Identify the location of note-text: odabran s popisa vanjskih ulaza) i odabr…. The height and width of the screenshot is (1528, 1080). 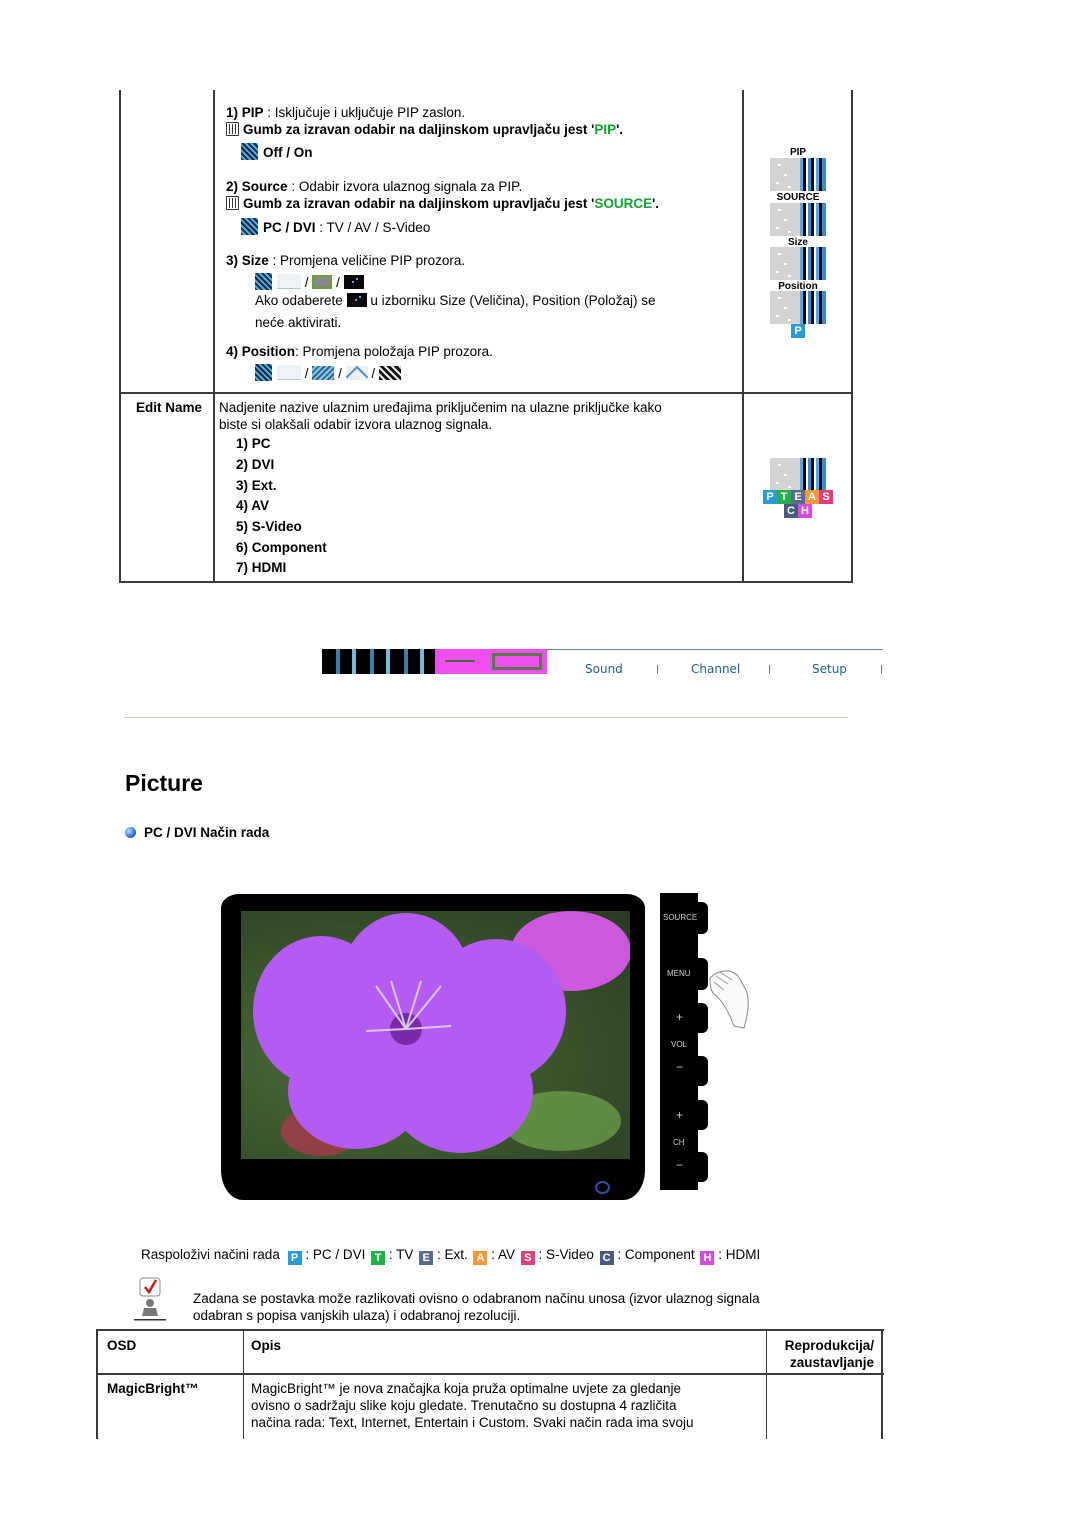
(357, 1315).